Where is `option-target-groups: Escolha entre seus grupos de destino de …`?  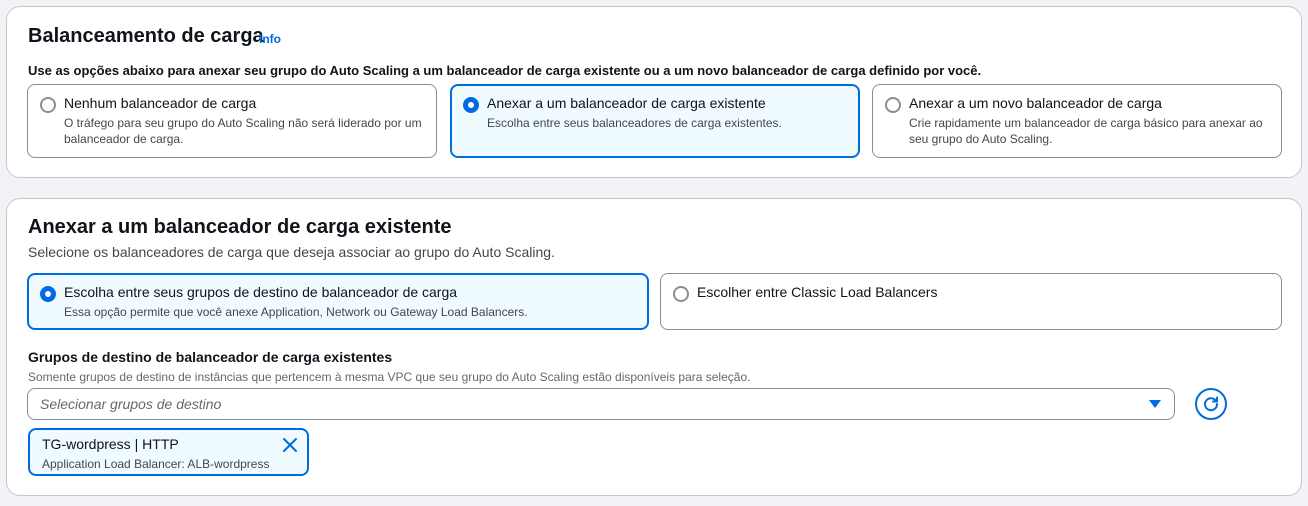 option-target-groups: Escolha entre seus grupos de destino de … is located at coordinates (338, 301).